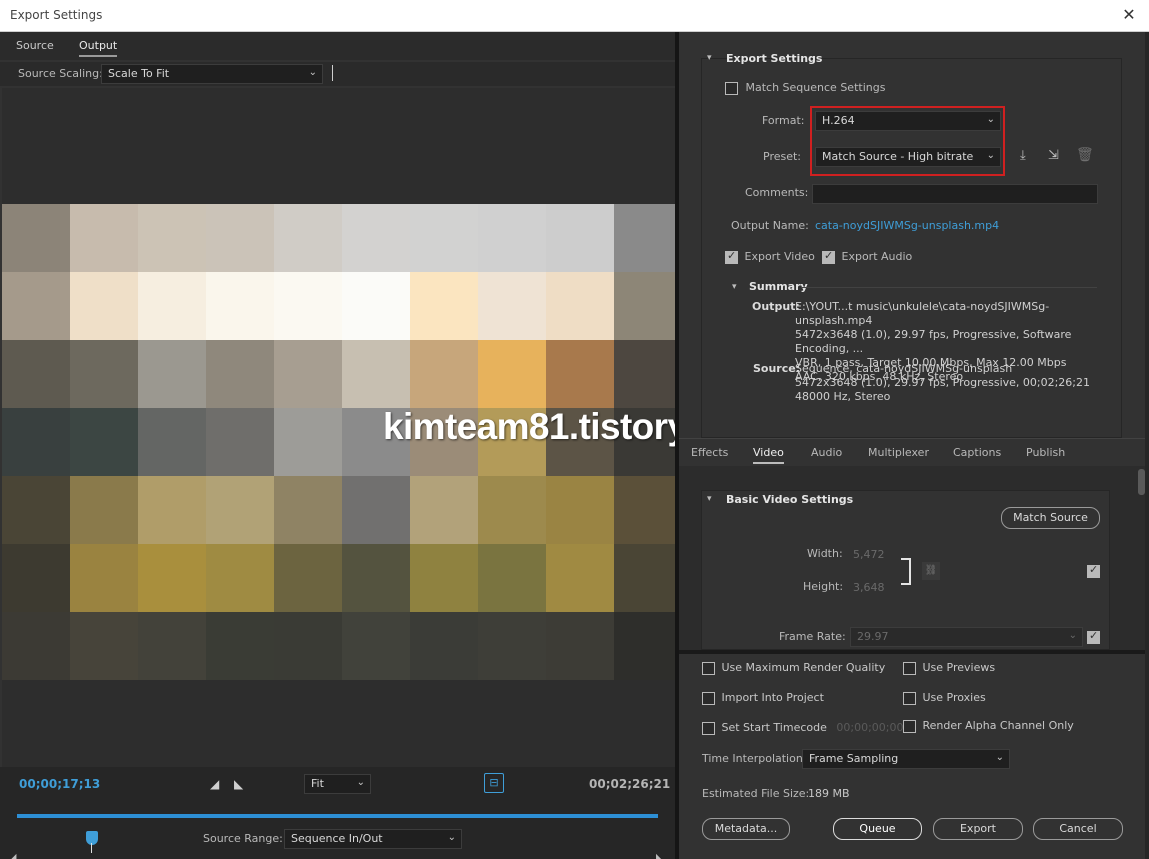  What do you see at coordinates (793, 668) in the screenshot?
I see `use-max-render-row: Use Maximum Render Quality` at bounding box center [793, 668].